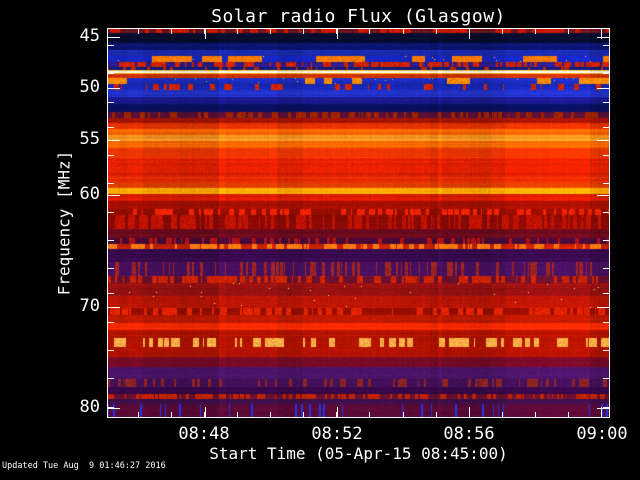  What do you see at coordinates (89, 194) in the screenshot?
I see `y-tick-label: 60` at bounding box center [89, 194].